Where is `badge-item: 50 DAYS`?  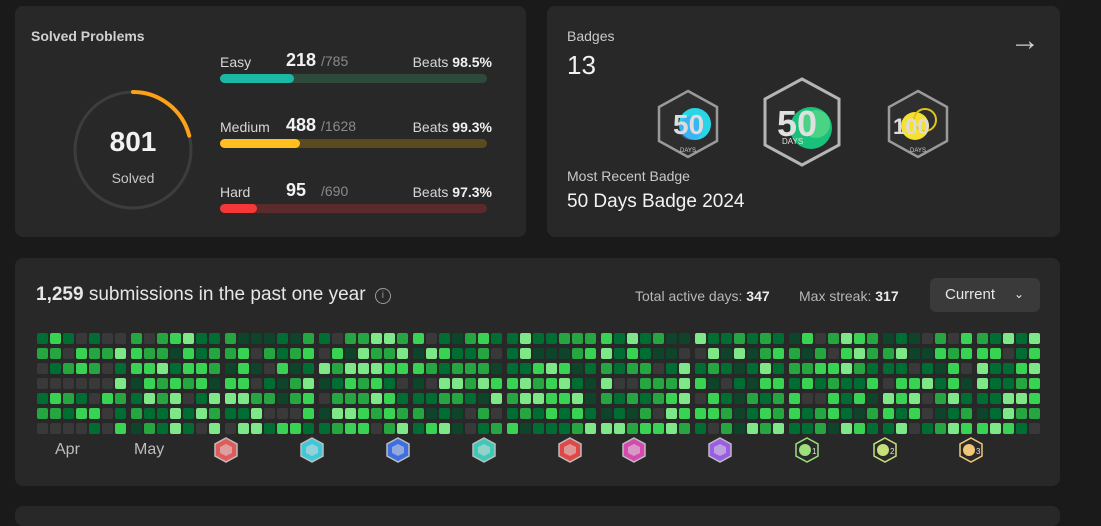 badge-item: 50 DAYS is located at coordinates (688, 126).